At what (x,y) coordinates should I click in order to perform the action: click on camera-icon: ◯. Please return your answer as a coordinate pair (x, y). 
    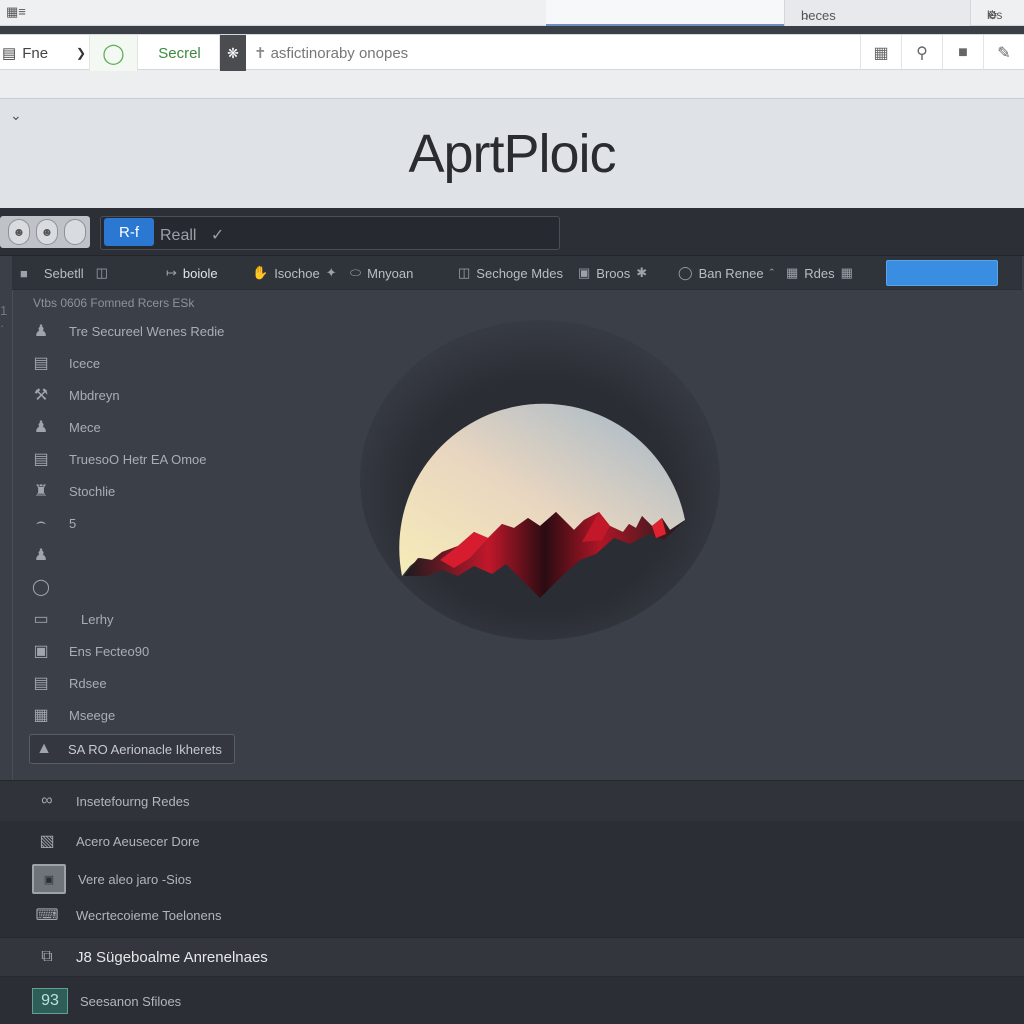
    Looking at the image, I should click on (114, 53).